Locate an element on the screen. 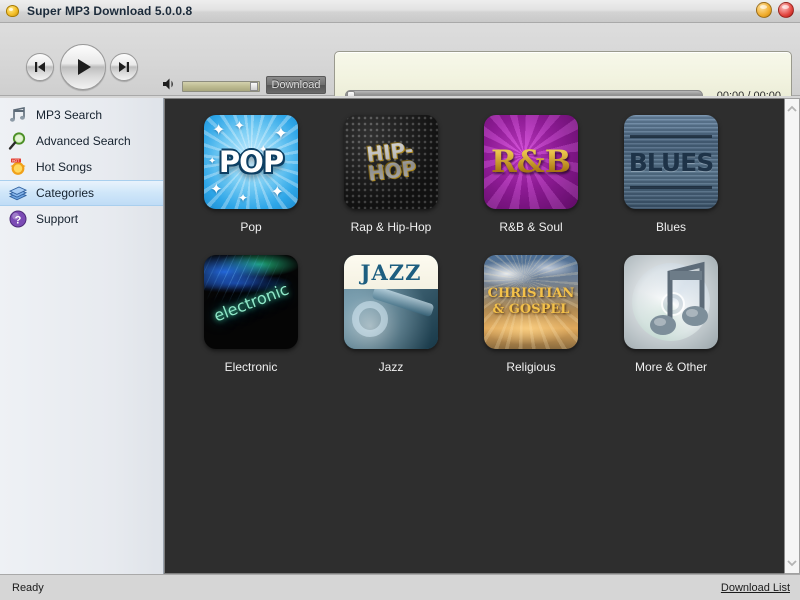 The height and width of the screenshot is (600, 800). category-art-text: electronic is located at coordinates (251, 302).